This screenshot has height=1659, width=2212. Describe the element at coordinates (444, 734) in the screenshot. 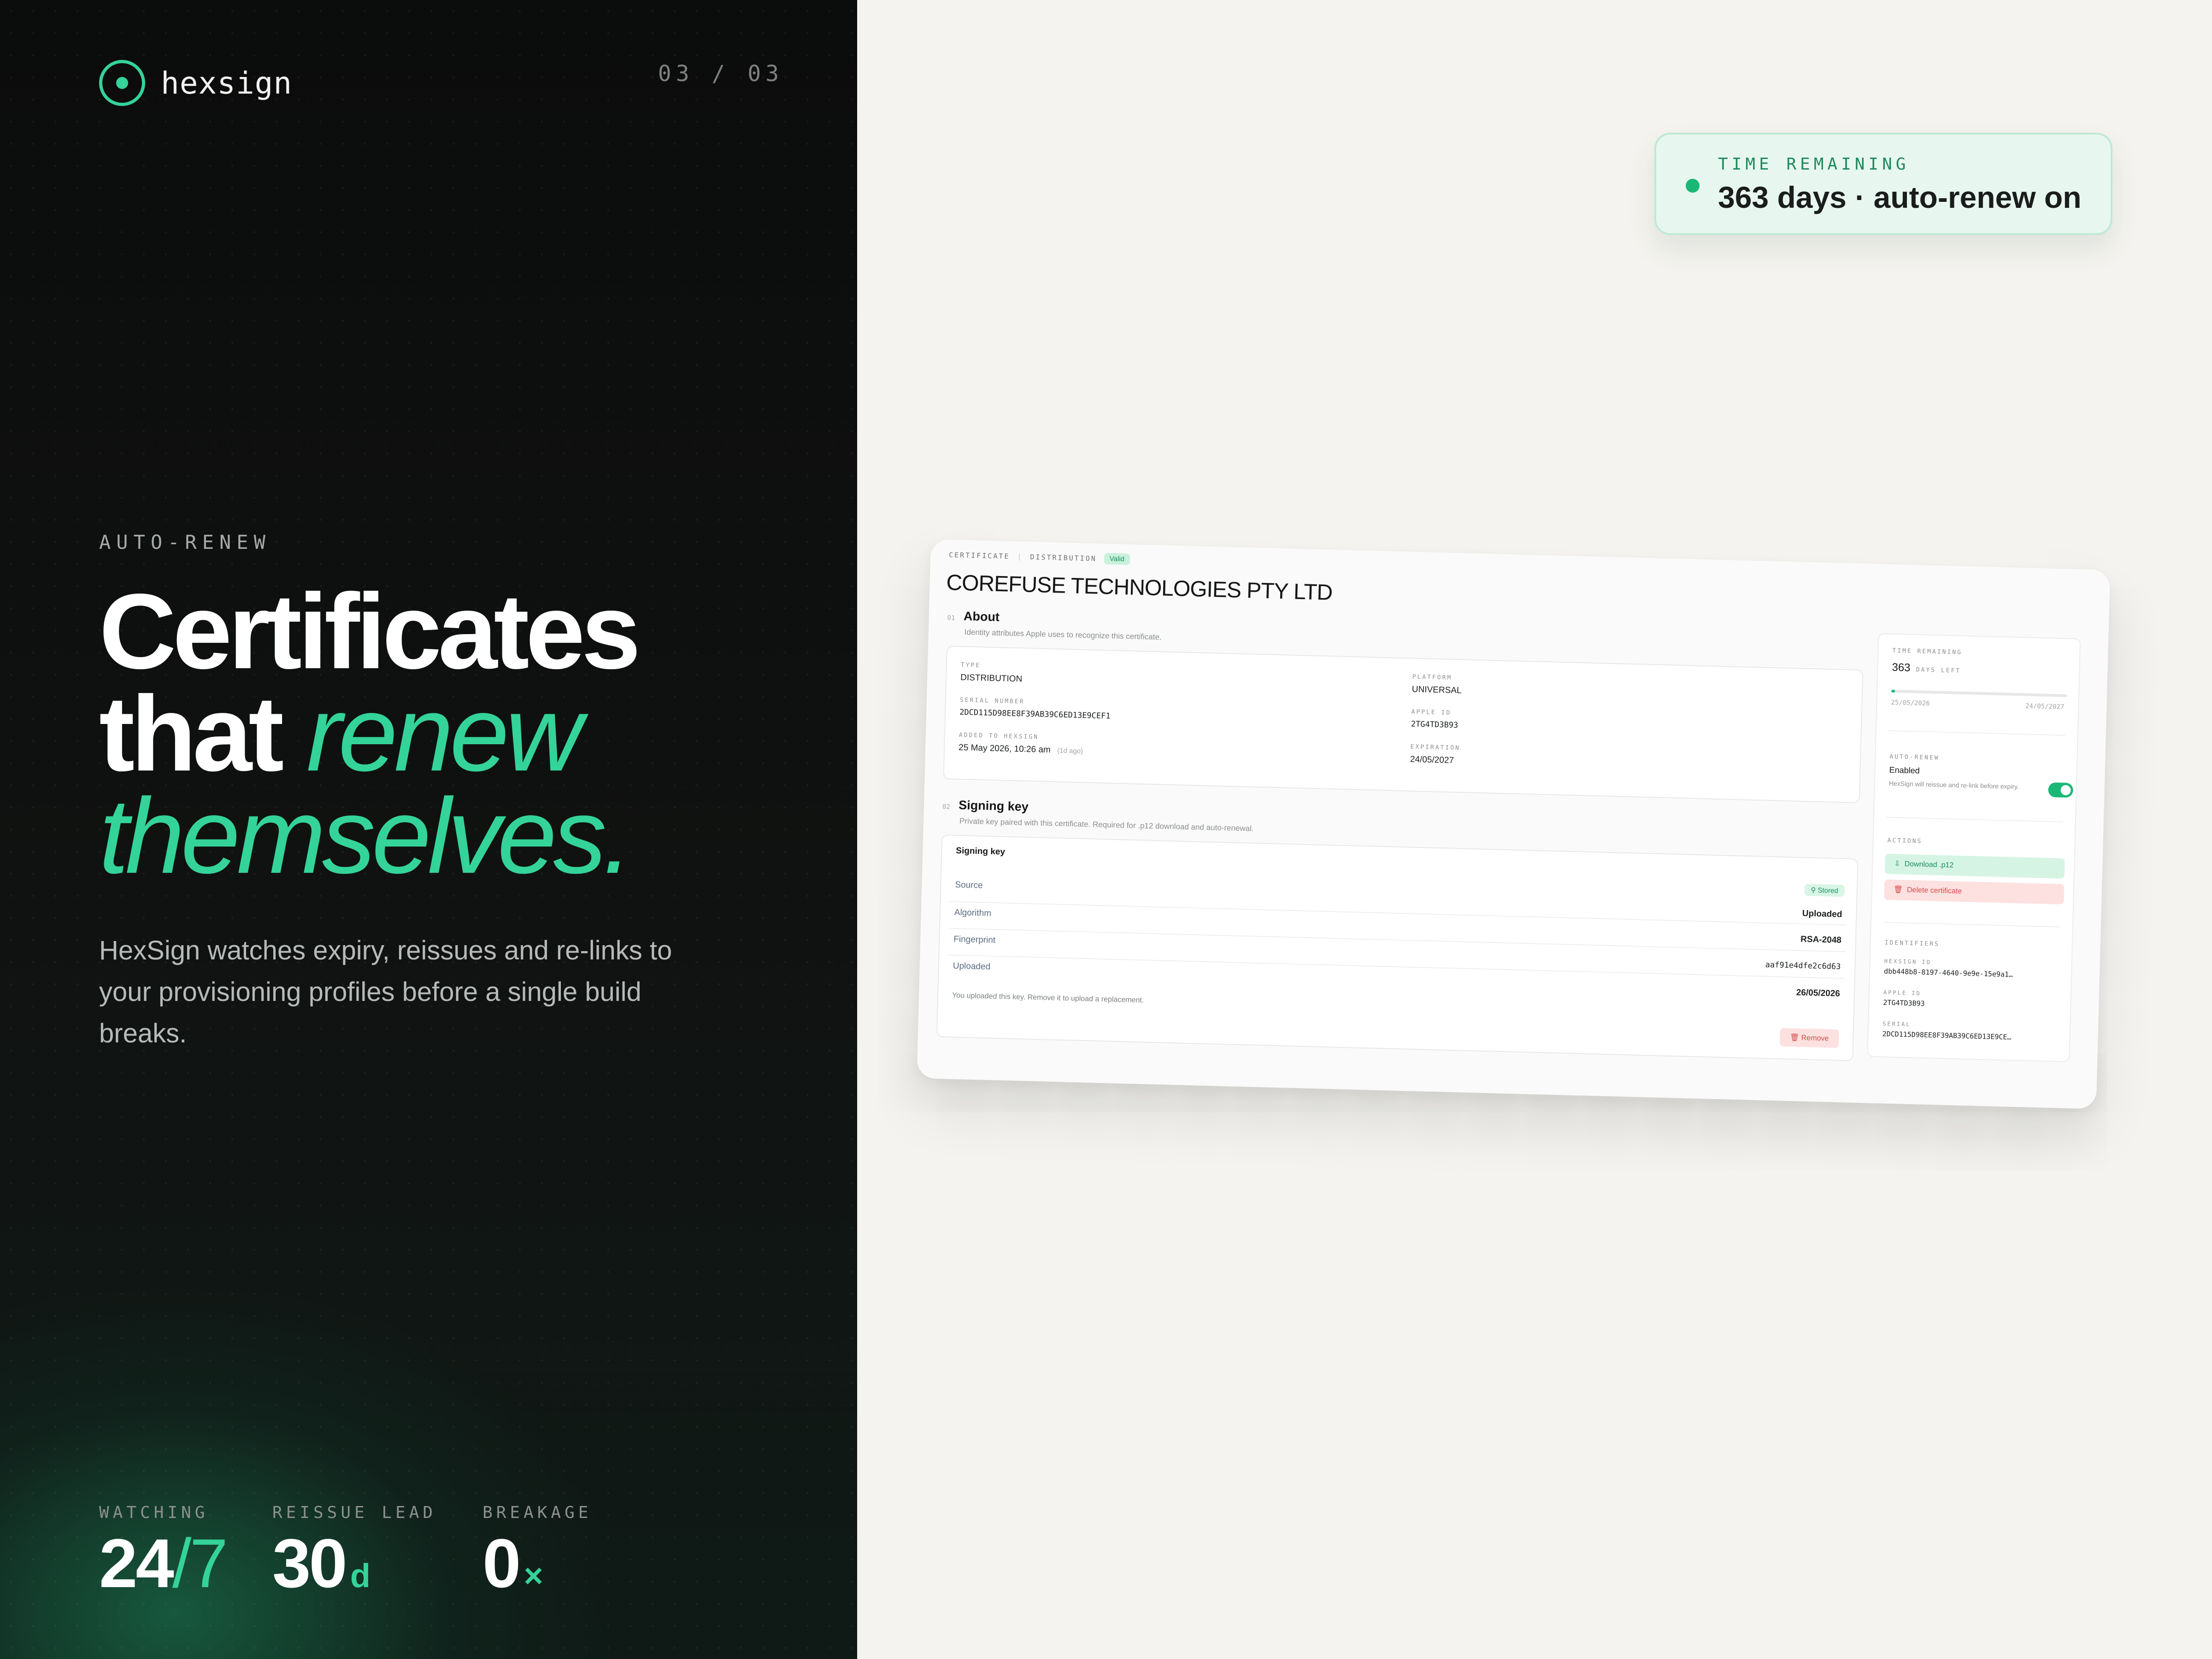

I see `headline-accent: renew` at that location.